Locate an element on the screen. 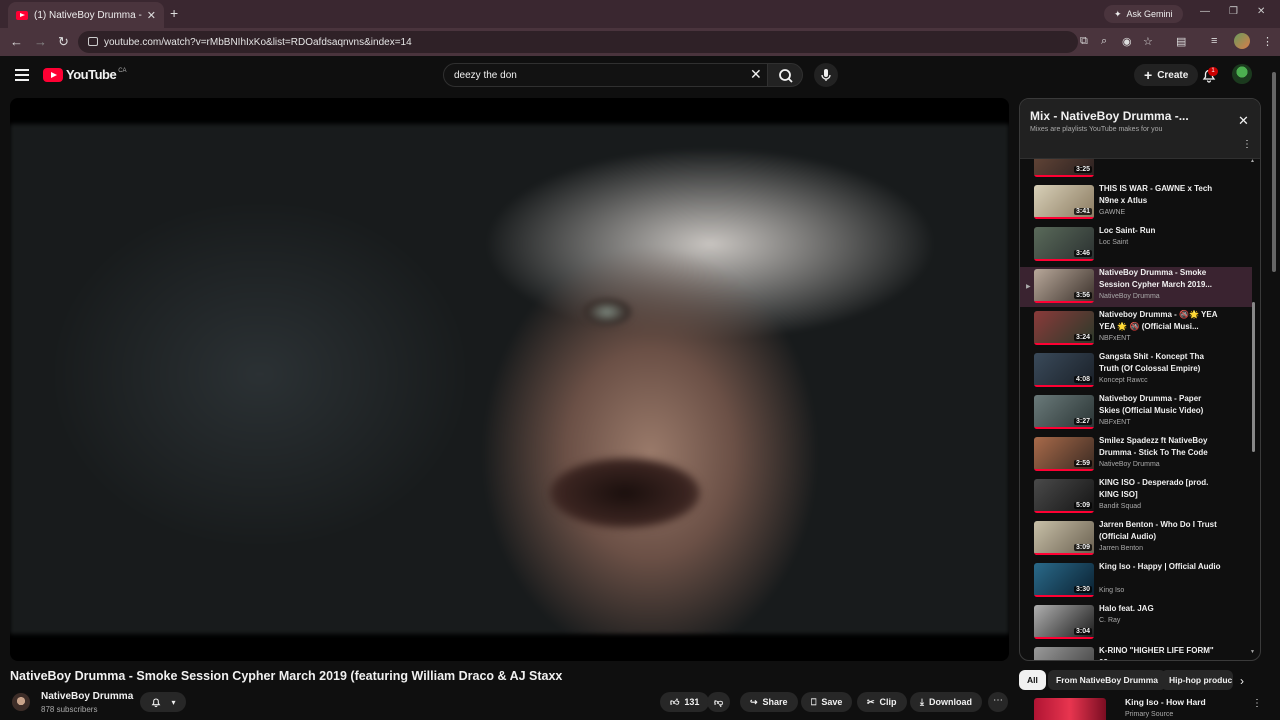 The height and width of the screenshot is (720, 1280). playlist-item-thumbnail: 3:27 is located at coordinates (1064, 412).